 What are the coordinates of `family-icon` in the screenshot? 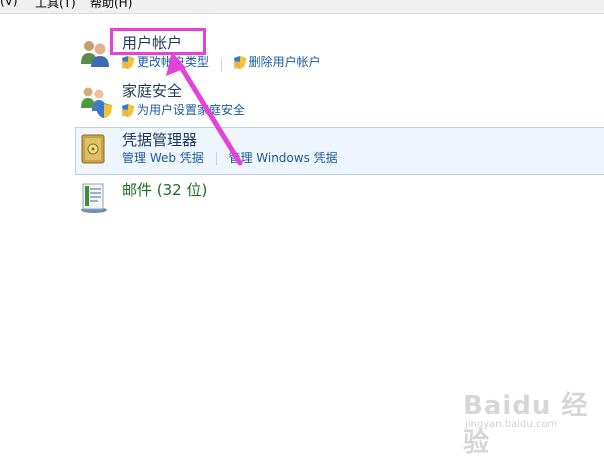 It's located at (96, 103).